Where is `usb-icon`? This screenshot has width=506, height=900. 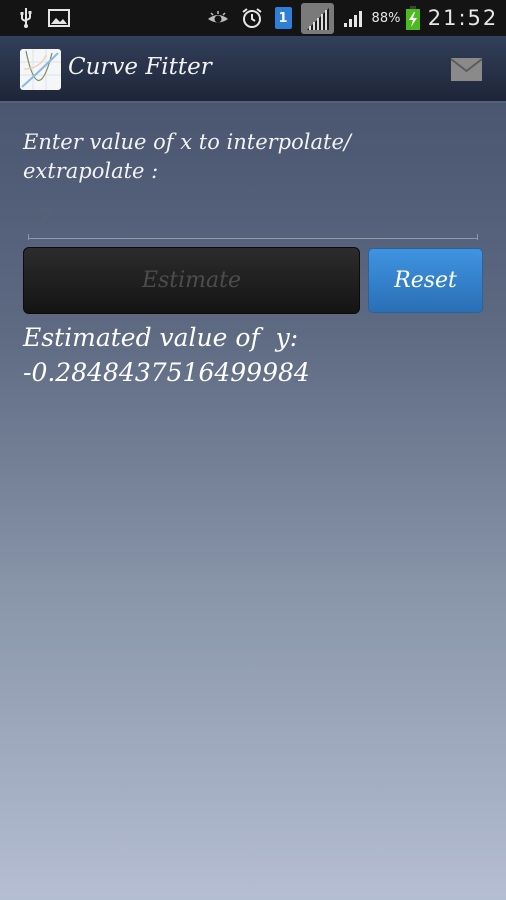
usb-icon is located at coordinates (26, 18).